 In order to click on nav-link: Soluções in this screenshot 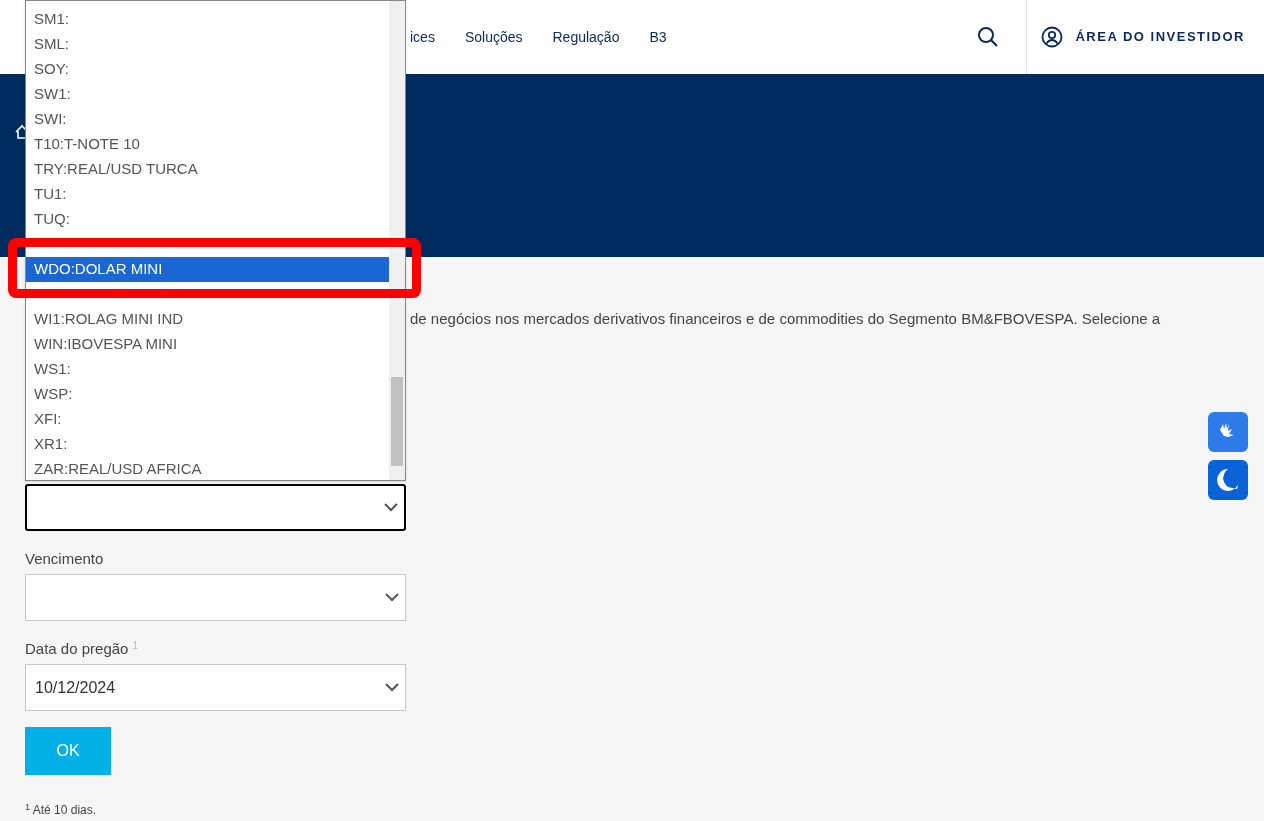, I will do `click(493, 37)`.